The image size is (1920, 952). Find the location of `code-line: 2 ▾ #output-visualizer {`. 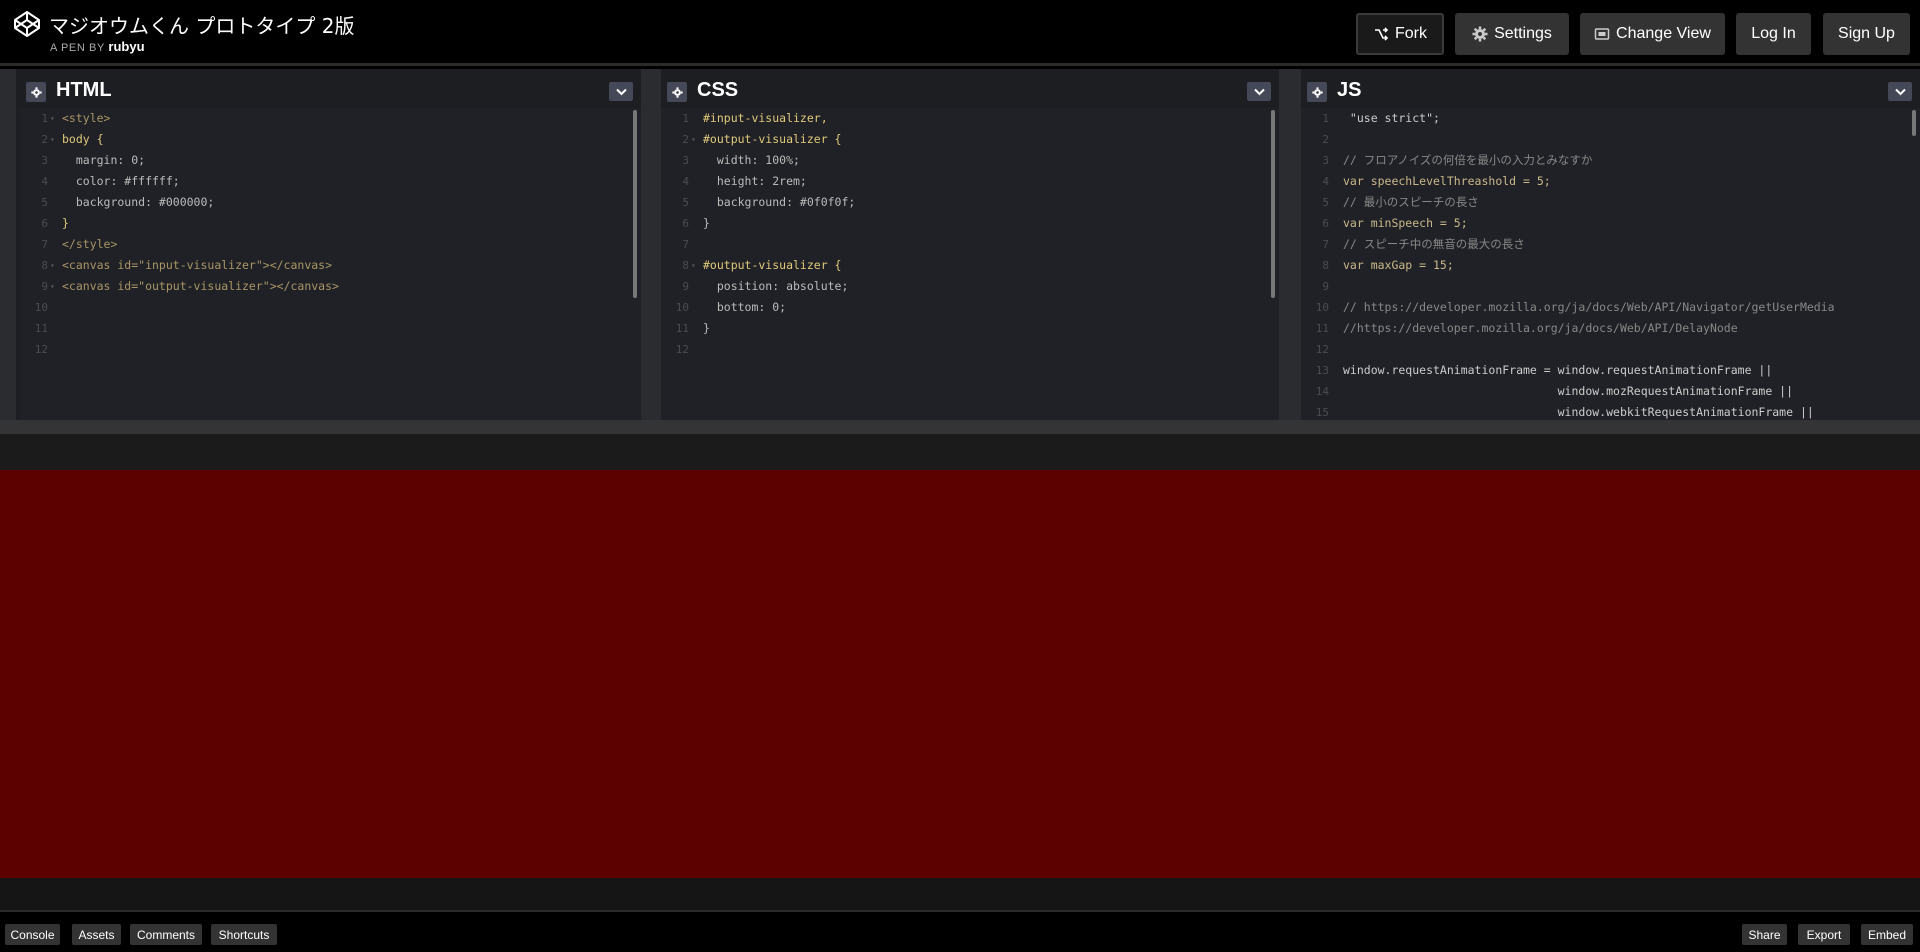

code-line: 2 ▾ #output-visualizer { is located at coordinates (970, 139).